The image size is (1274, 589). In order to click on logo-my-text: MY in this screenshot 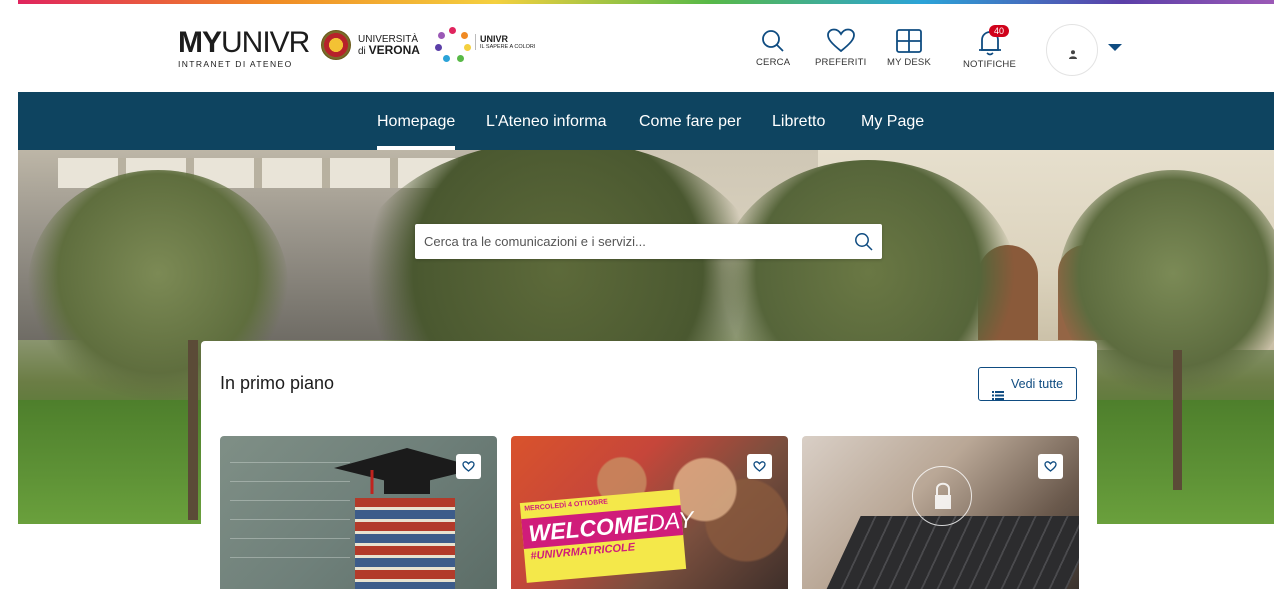, I will do `click(200, 42)`.